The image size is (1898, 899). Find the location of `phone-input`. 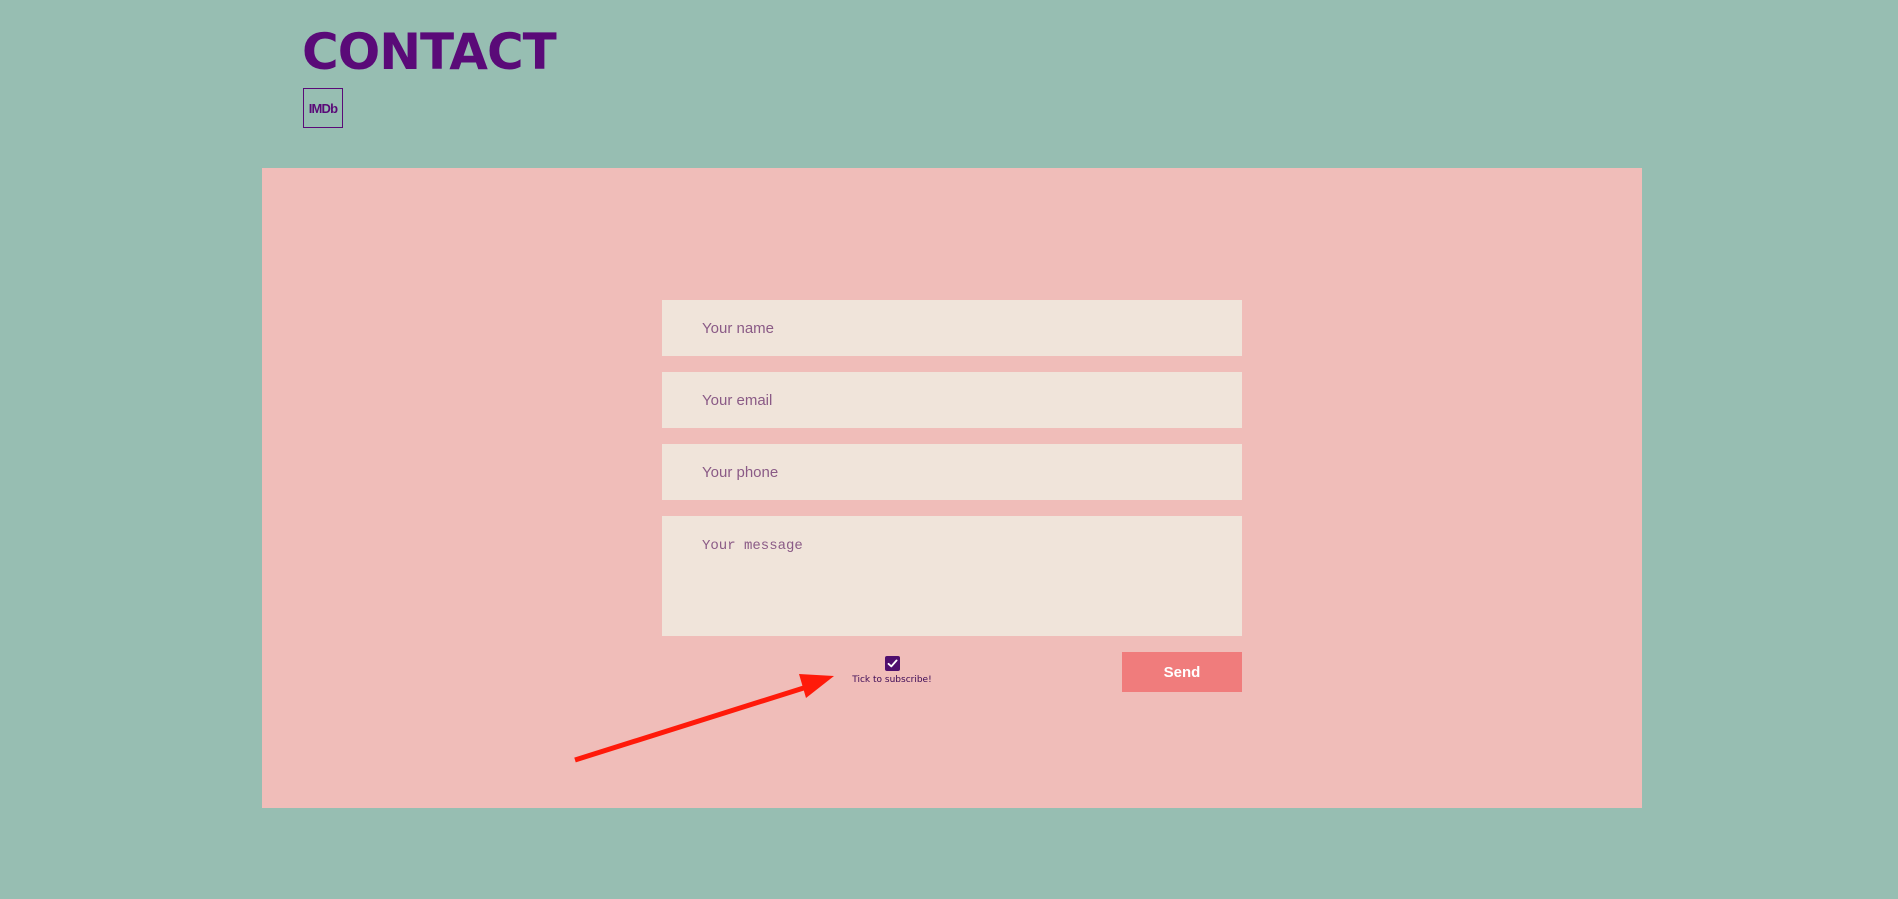

phone-input is located at coordinates (952, 472).